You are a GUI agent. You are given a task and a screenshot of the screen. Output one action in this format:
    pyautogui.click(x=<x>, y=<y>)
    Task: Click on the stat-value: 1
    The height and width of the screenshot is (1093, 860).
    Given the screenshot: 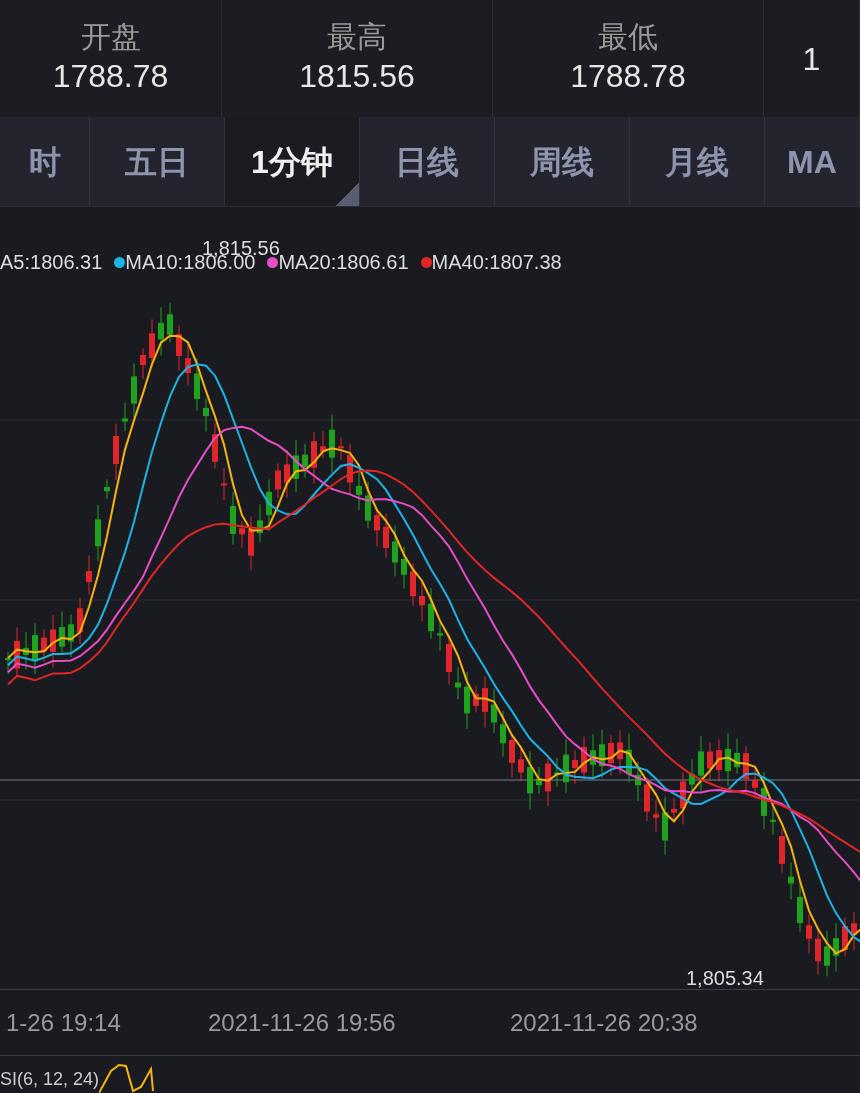 What is the action you would take?
    pyautogui.click(x=811, y=59)
    